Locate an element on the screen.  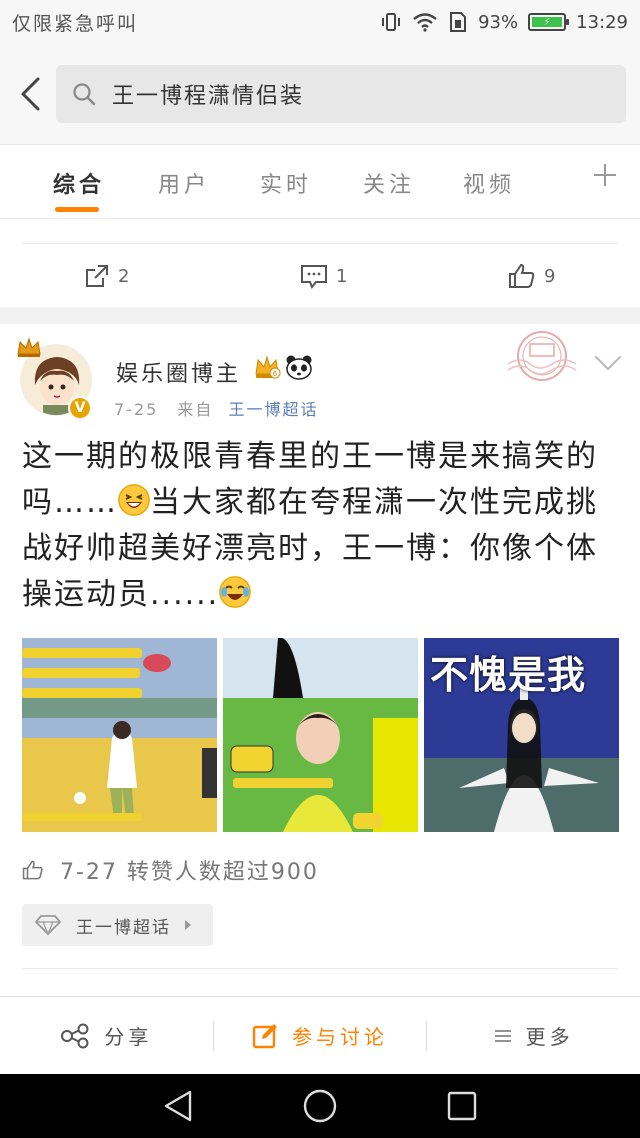
more-label: 更多 is located at coordinates (549, 1037).